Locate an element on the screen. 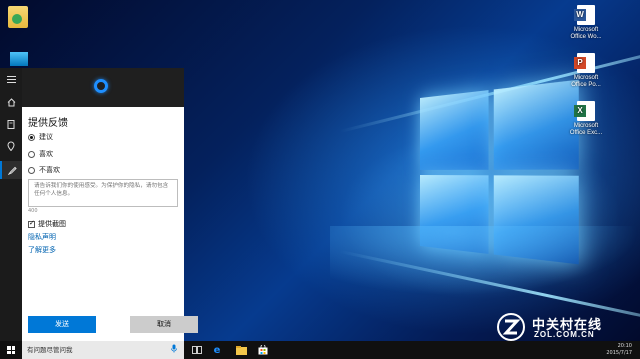 Image resolution: width=640 pixels, height=359 pixels. cortana-search-box: 有问题尽管问我 is located at coordinates (103, 350).